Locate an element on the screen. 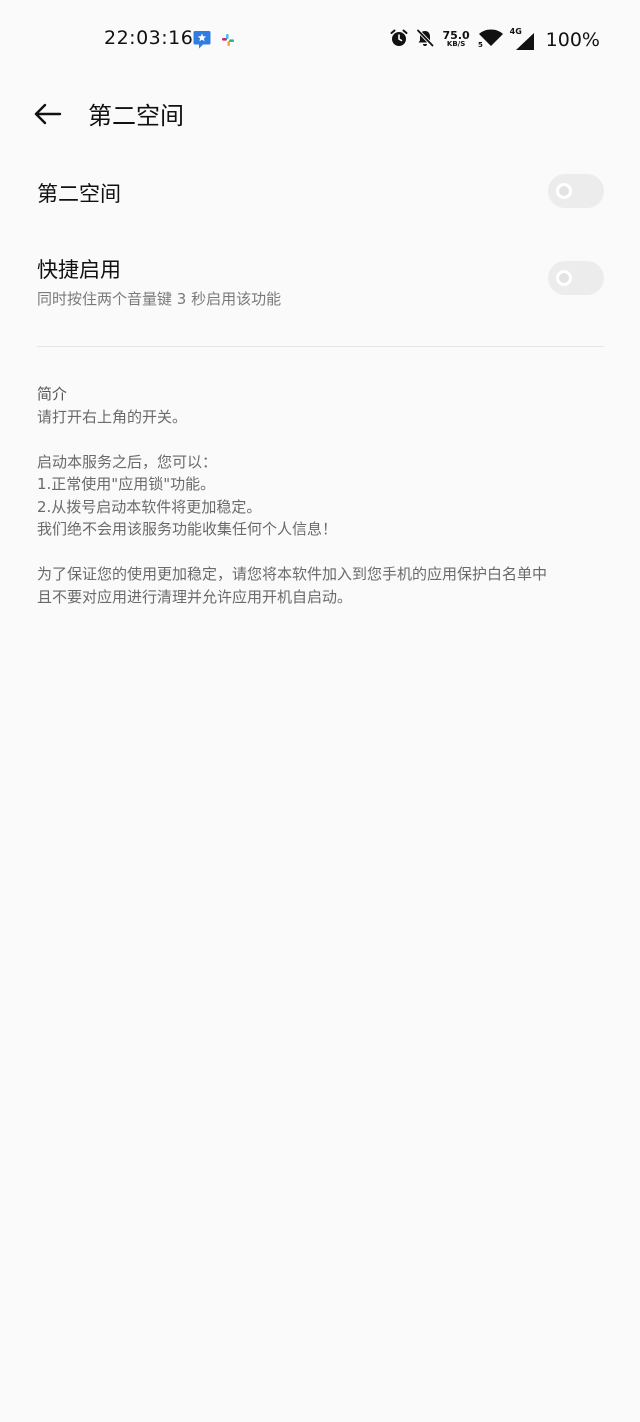 The width and height of the screenshot is (640, 1422). intro-text: 启动本服务之后，您可以： is located at coordinates (127, 461).